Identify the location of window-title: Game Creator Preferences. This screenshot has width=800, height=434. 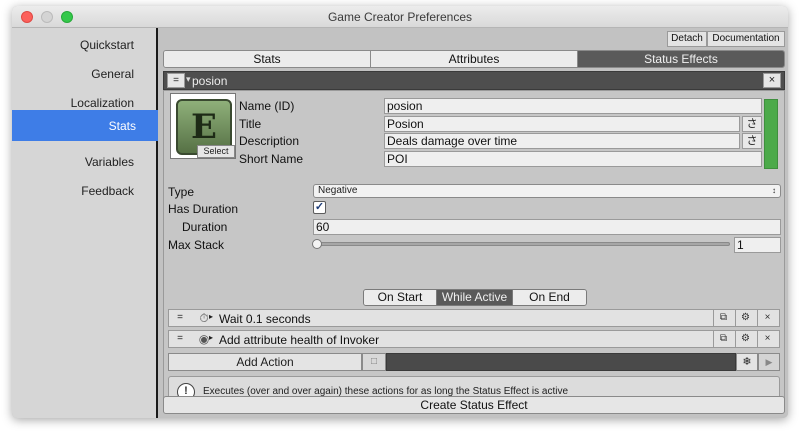
(400, 17).